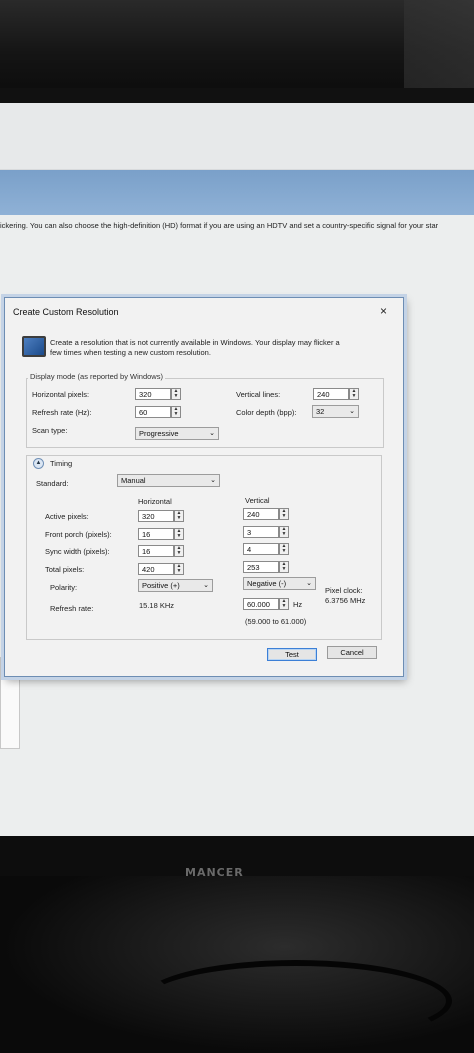 The width and height of the screenshot is (474, 1053). What do you see at coordinates (61, 394) in the screenshot?
I see `horizontal-pixels-label: Horizontal pixels:` at bounding box center [61, 394].